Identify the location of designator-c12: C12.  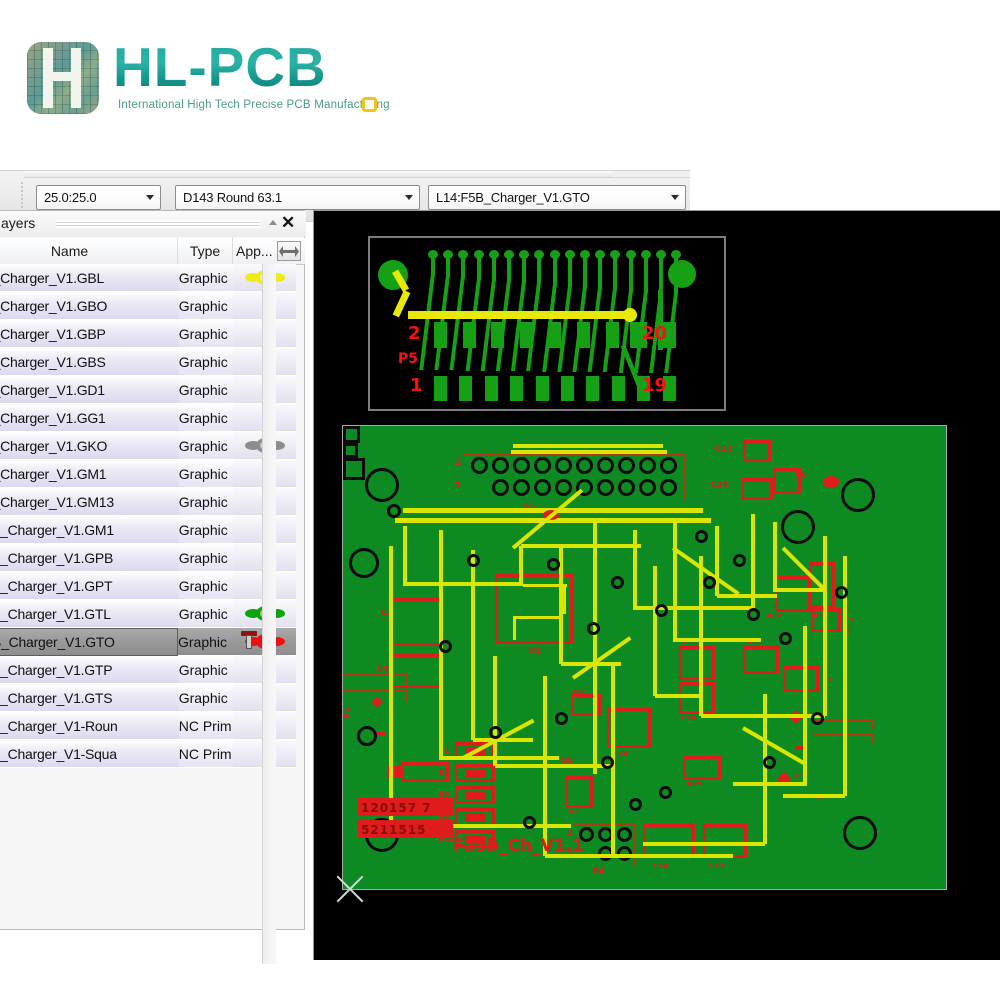
(724, 448).